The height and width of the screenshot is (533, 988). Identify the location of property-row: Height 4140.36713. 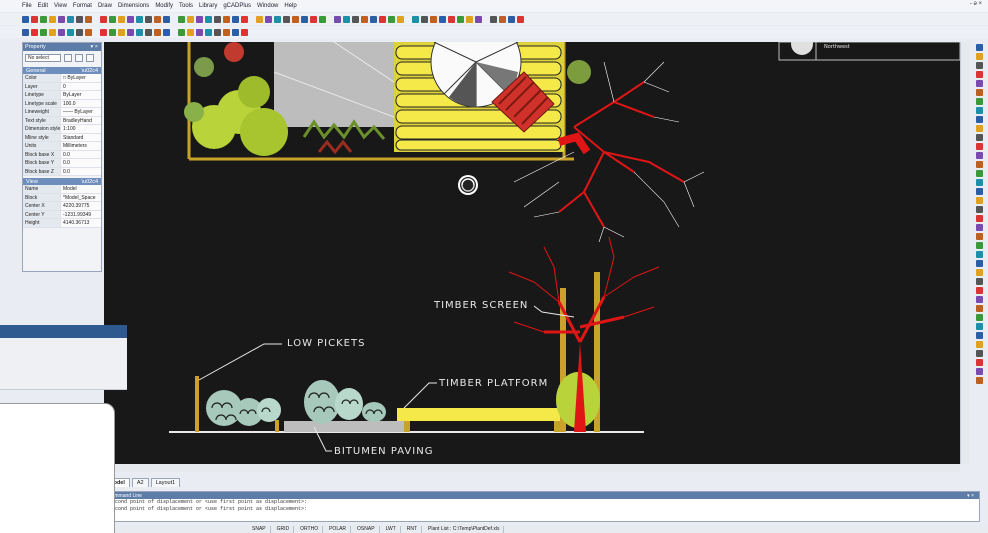
(62, 223).